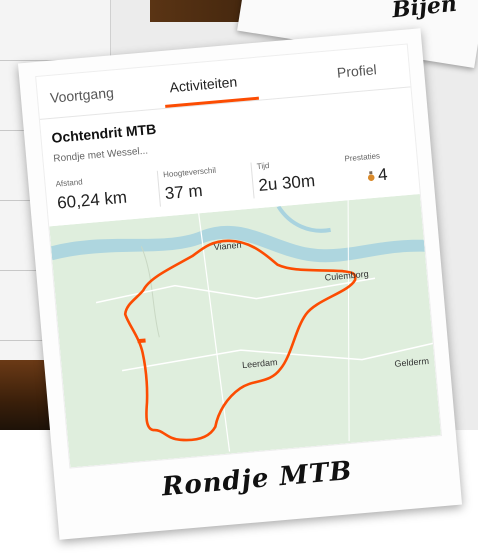 This screenshot has width=478, height=559. Describe the element at coordinates (356, 70) in the screenshot. I see `tab-profiel: Profiel` at that location.